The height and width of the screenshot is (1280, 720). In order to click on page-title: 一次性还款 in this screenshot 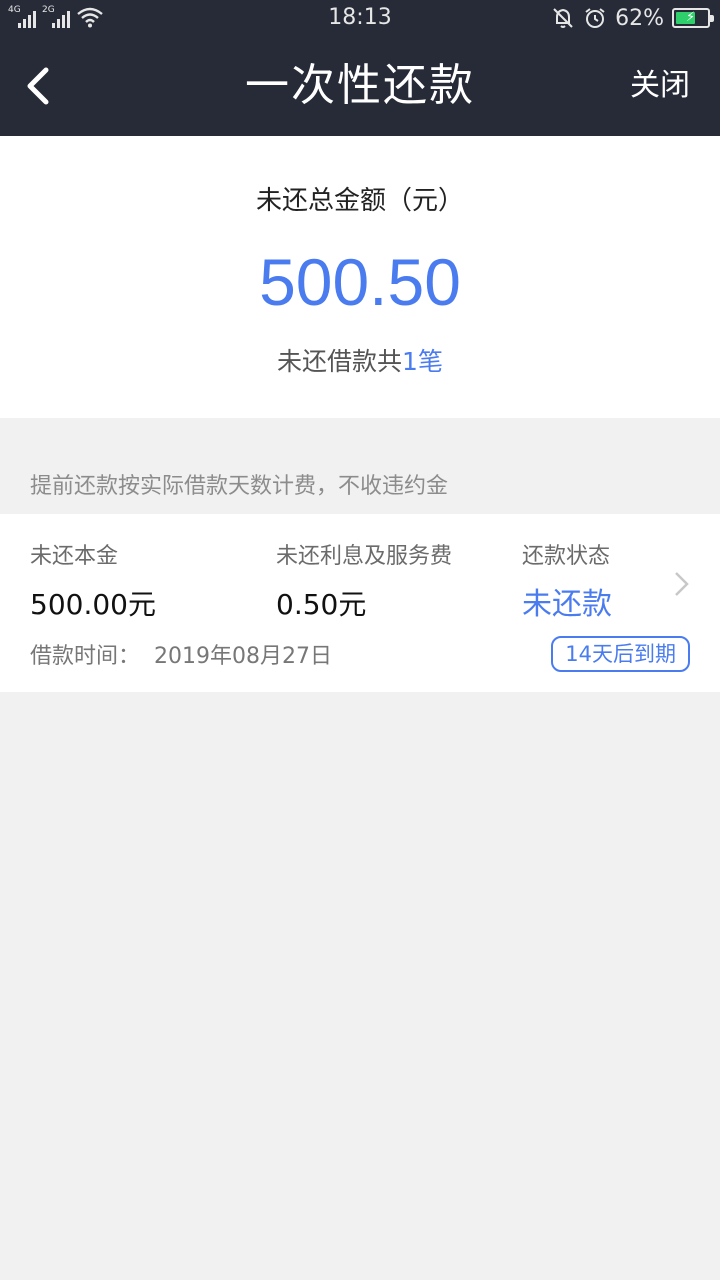, I will do `click(360, 85)`.